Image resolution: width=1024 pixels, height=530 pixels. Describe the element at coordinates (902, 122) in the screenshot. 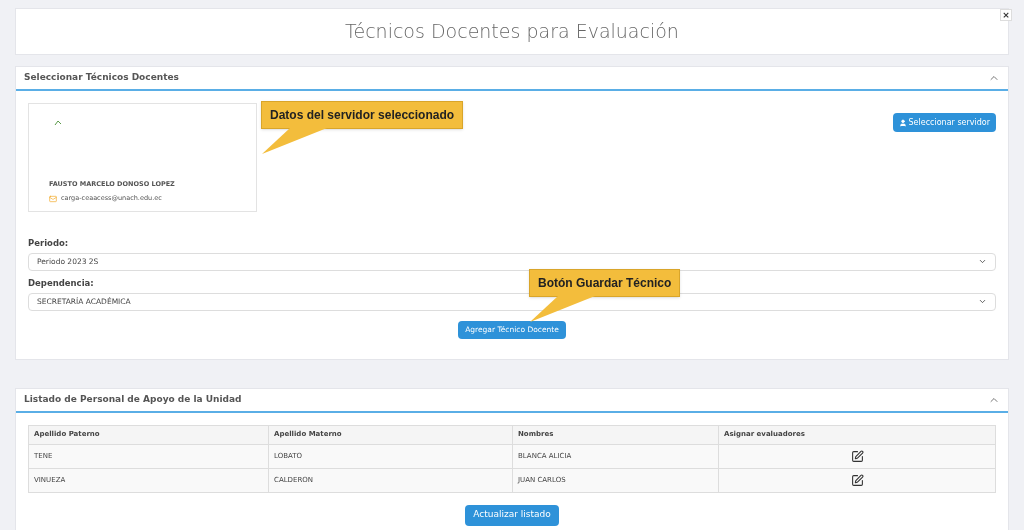

I see `user-icon` at that location.